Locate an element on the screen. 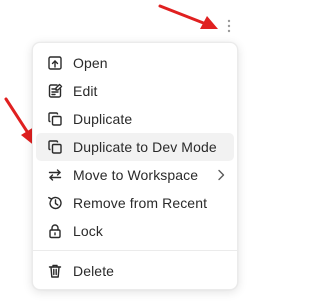  menu-item-lock: Lock is located at coordinates (135, 231).